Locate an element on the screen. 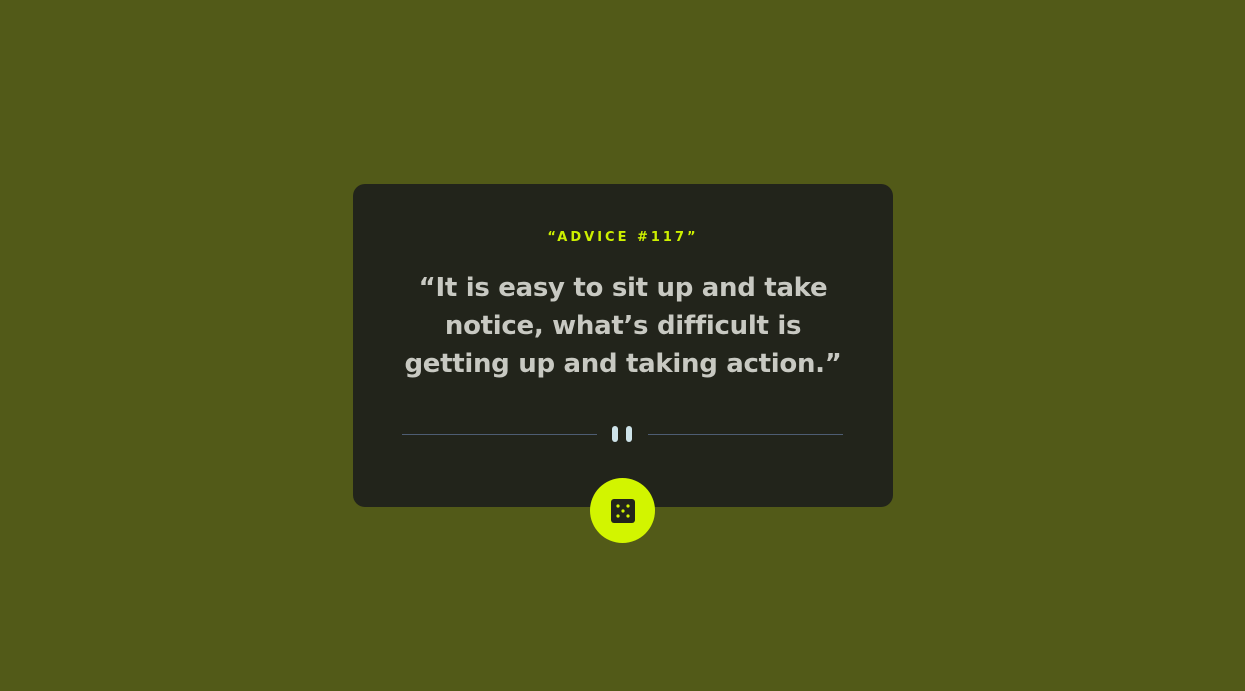 This screenshot has width=1245, height=691. dice-icon is located at coordinates (622, 510).